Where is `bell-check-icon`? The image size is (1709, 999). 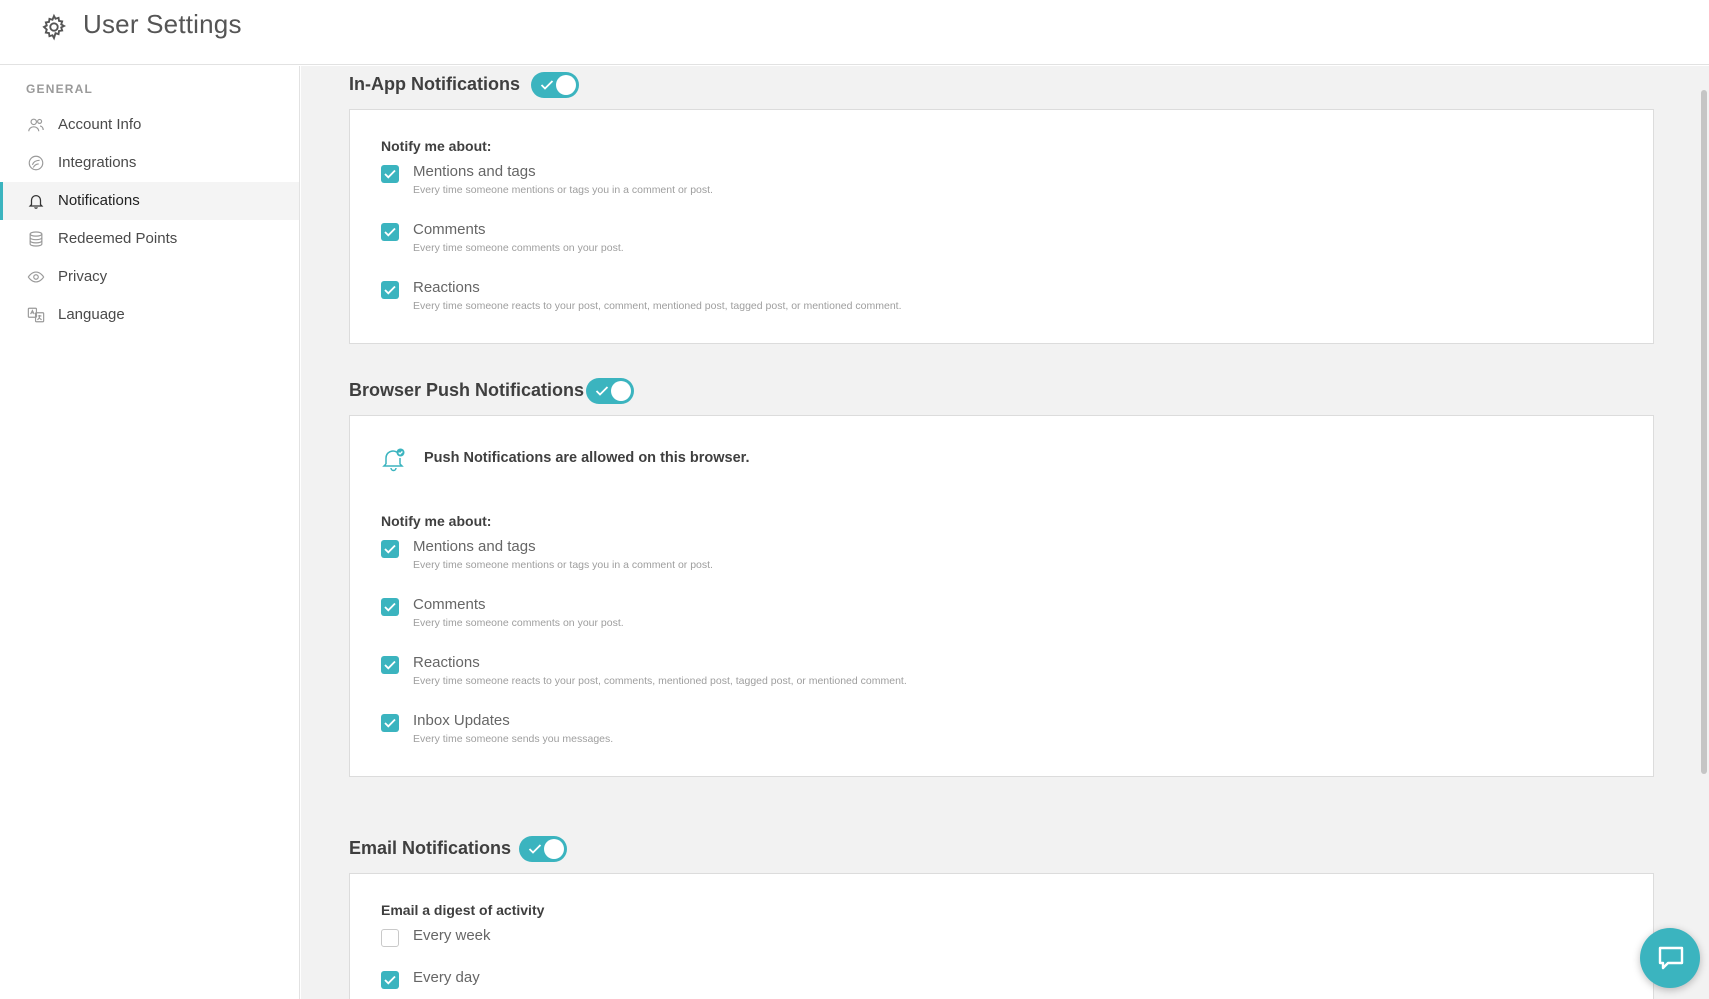
bell-check-icon is located at coordinates (393, 460).